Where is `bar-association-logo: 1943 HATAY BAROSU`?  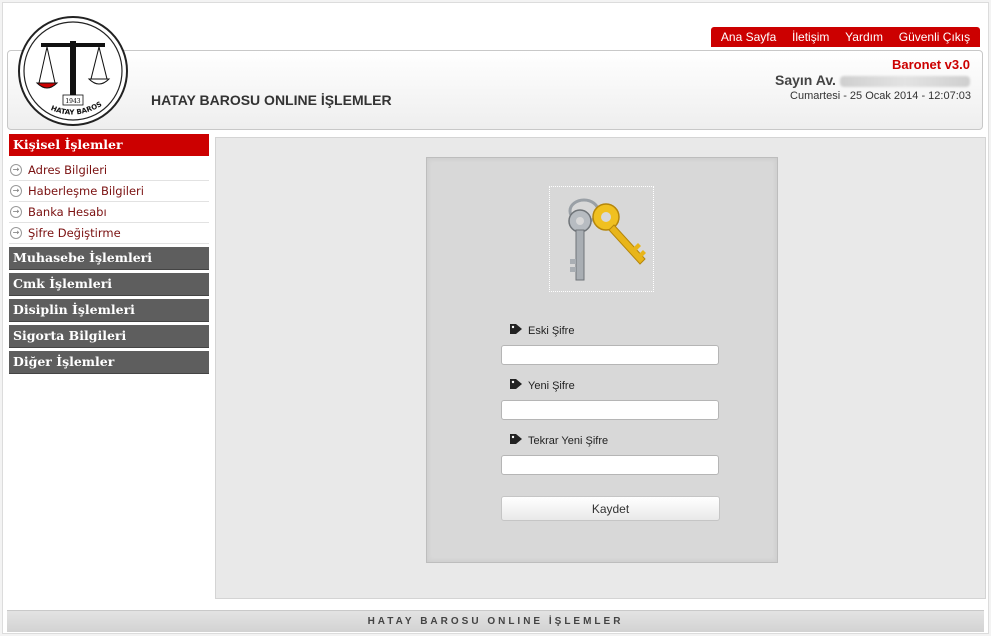 bar-association-logo: 1943 HATAY BAROSU is located at coordinates (72, 70).